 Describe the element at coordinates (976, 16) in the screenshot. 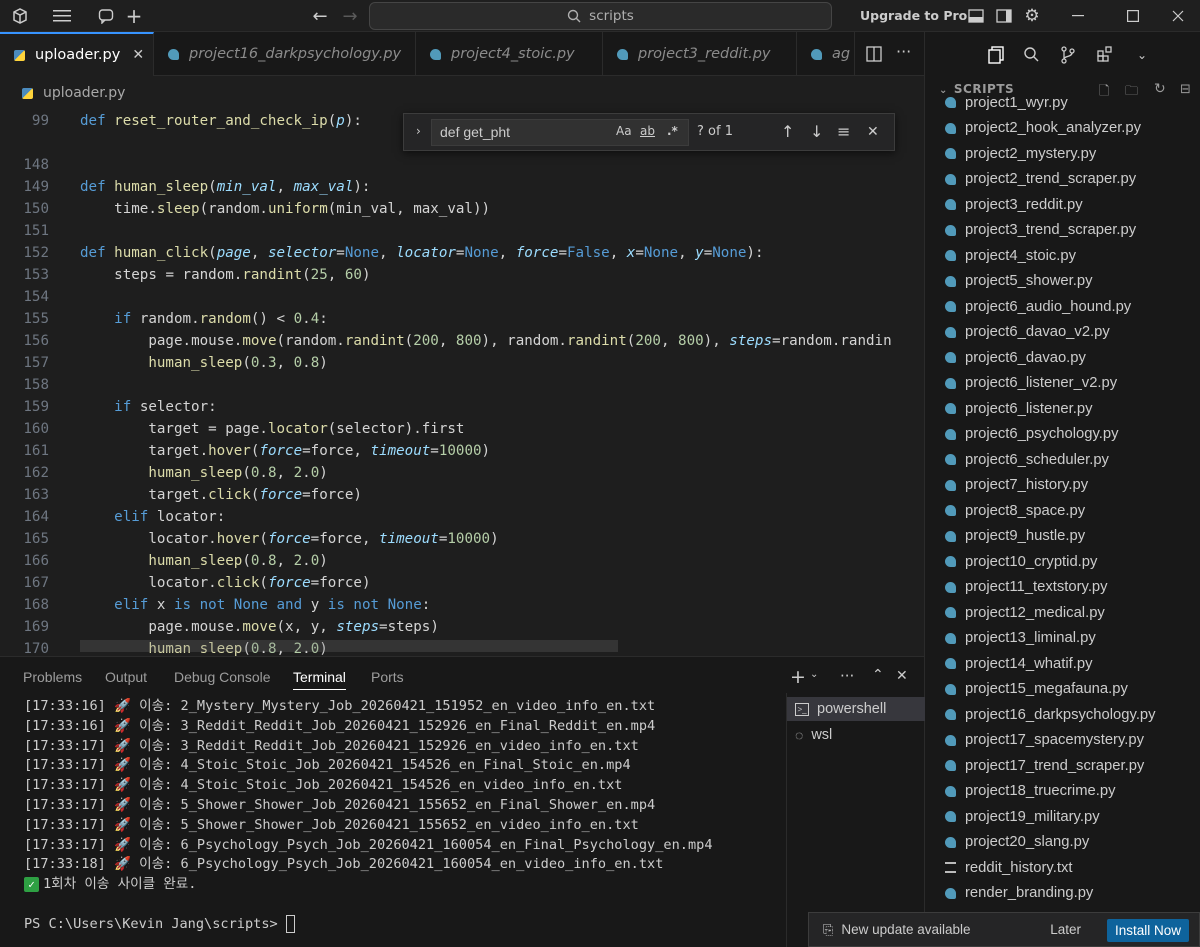

I see `toggle-panel-icon` at that location.